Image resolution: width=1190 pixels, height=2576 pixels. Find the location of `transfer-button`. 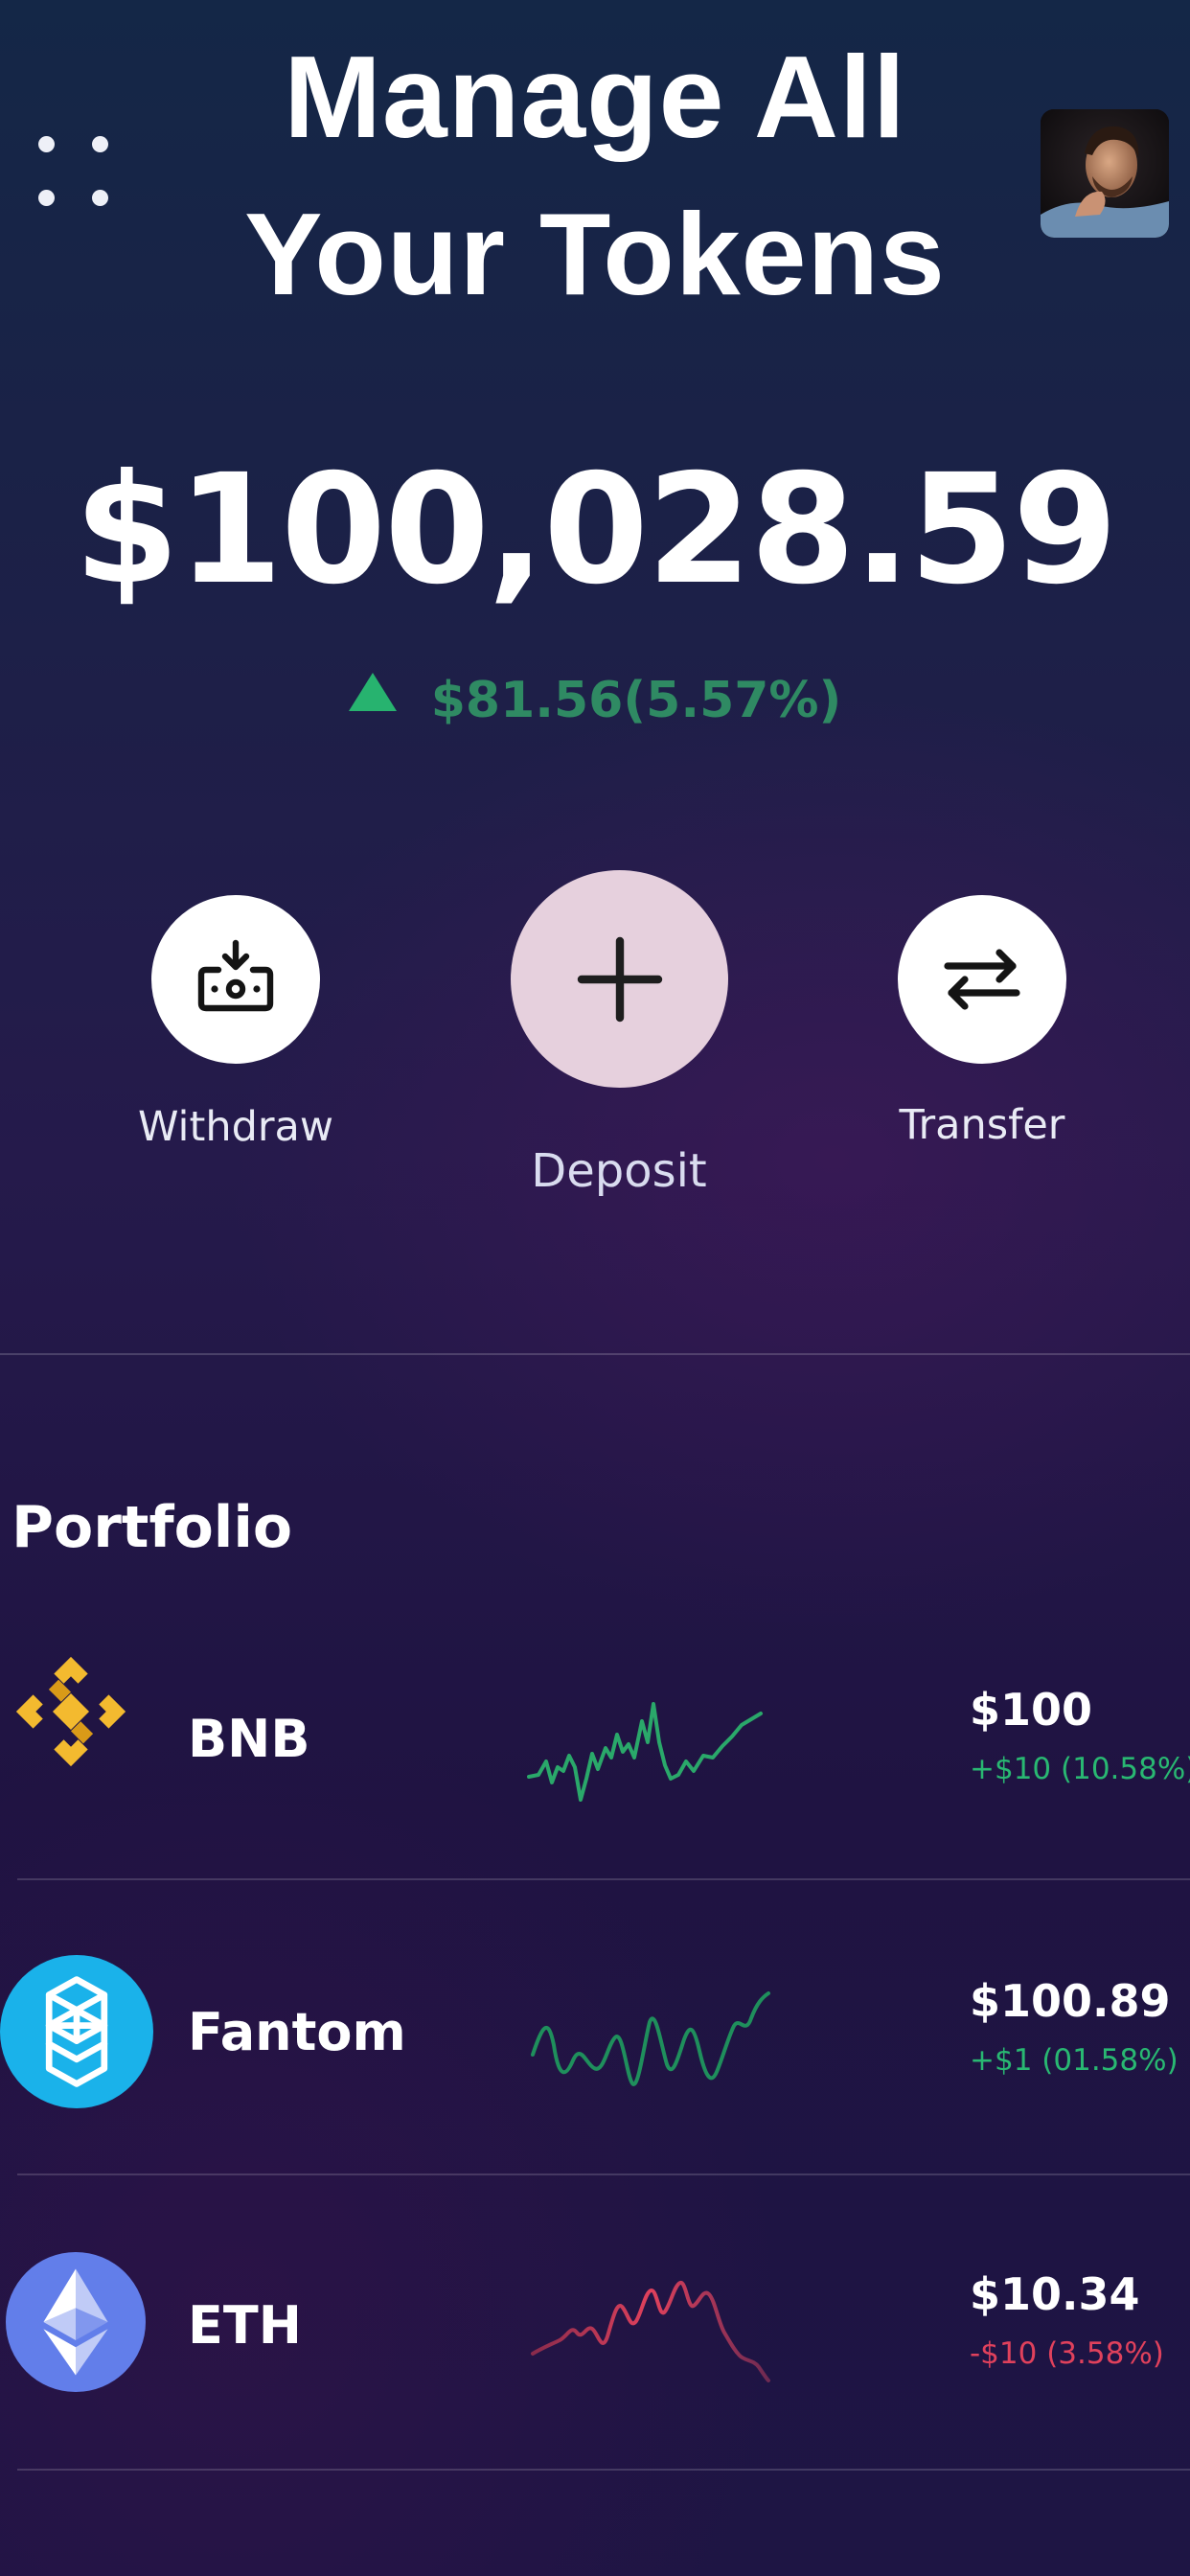

transfer-button is located at coordinates (982, 979).